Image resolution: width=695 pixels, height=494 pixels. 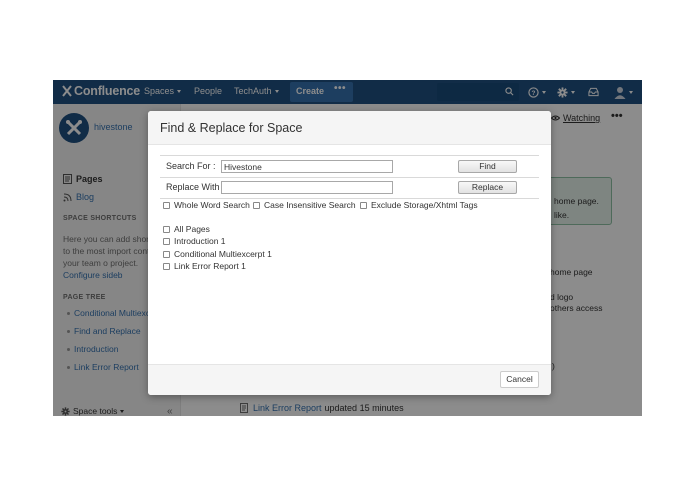 What do you see at coordinates (307, 166) in the screenshot?
I see `search-for-input` at bounding box center [307, 166].